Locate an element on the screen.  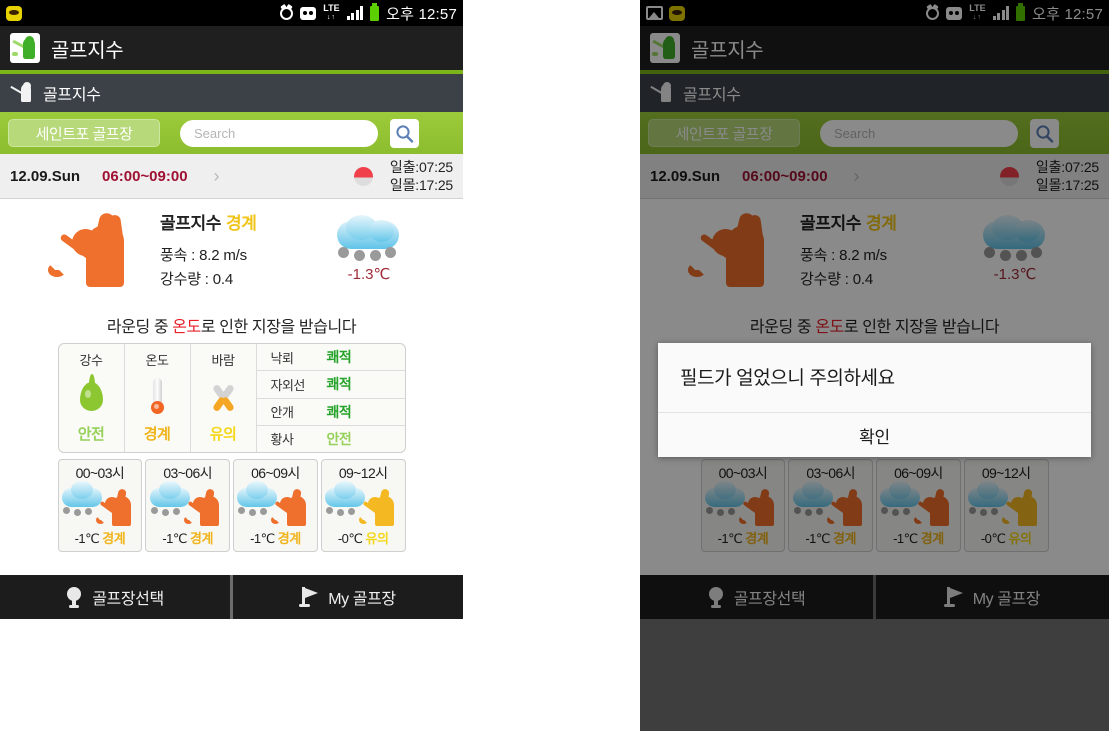
sun-icon is located at coordinates (364, 176).